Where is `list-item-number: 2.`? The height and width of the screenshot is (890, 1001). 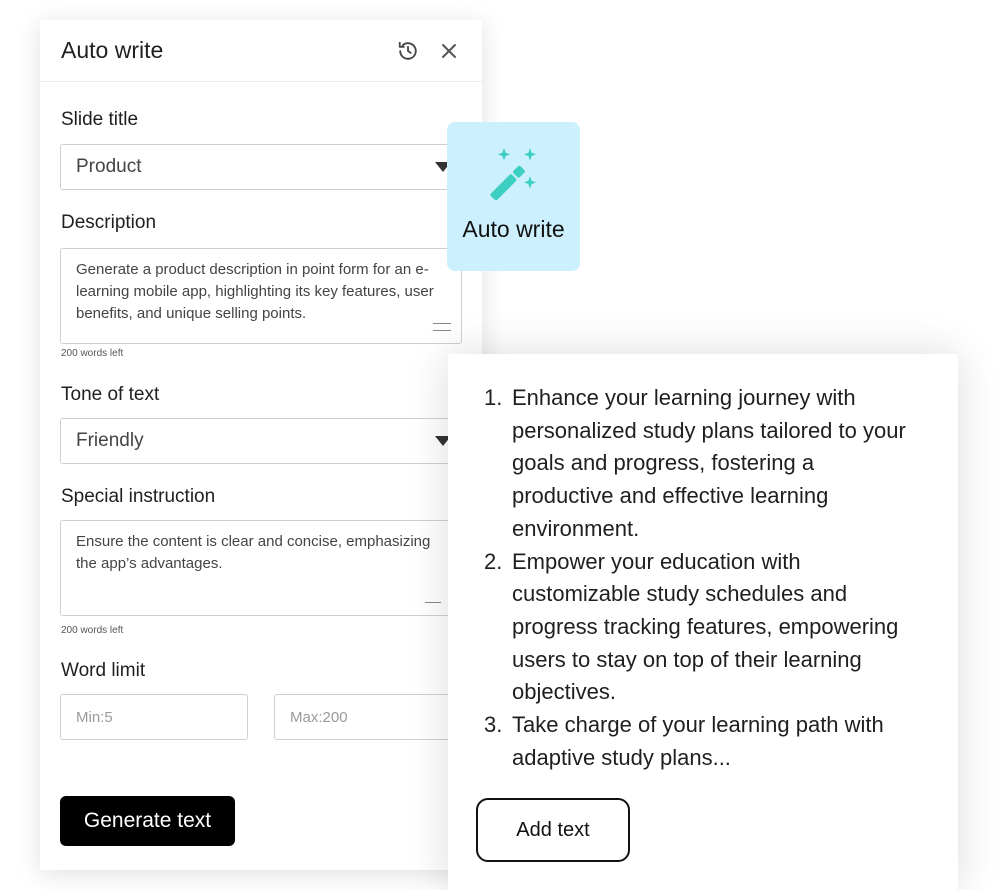 list-item-number: 2. is located at coordinates (493, 561).